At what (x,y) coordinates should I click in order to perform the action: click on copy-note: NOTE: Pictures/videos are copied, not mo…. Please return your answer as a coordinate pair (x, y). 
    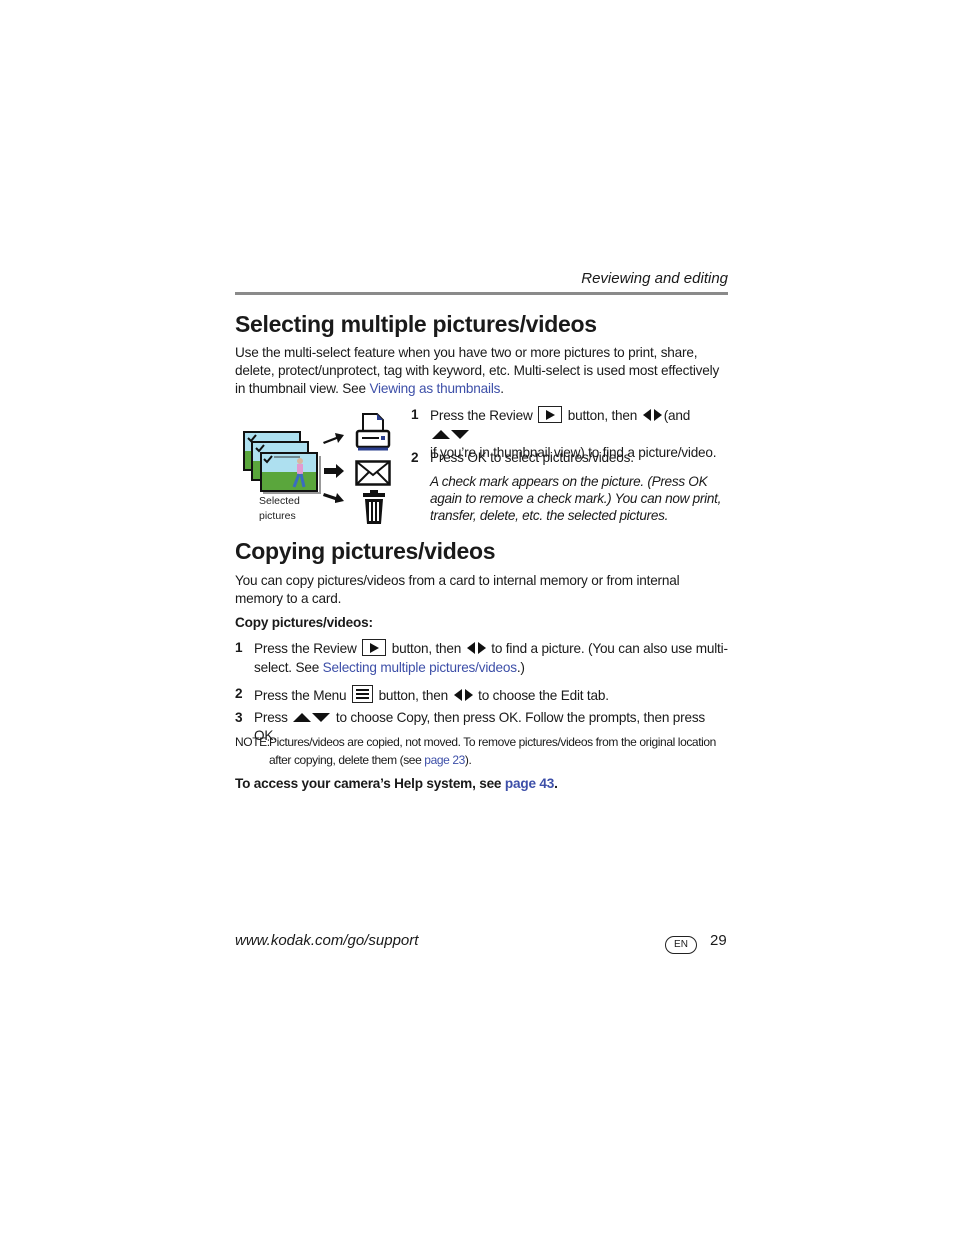
    Looking at the image, I should click on (475, 751).